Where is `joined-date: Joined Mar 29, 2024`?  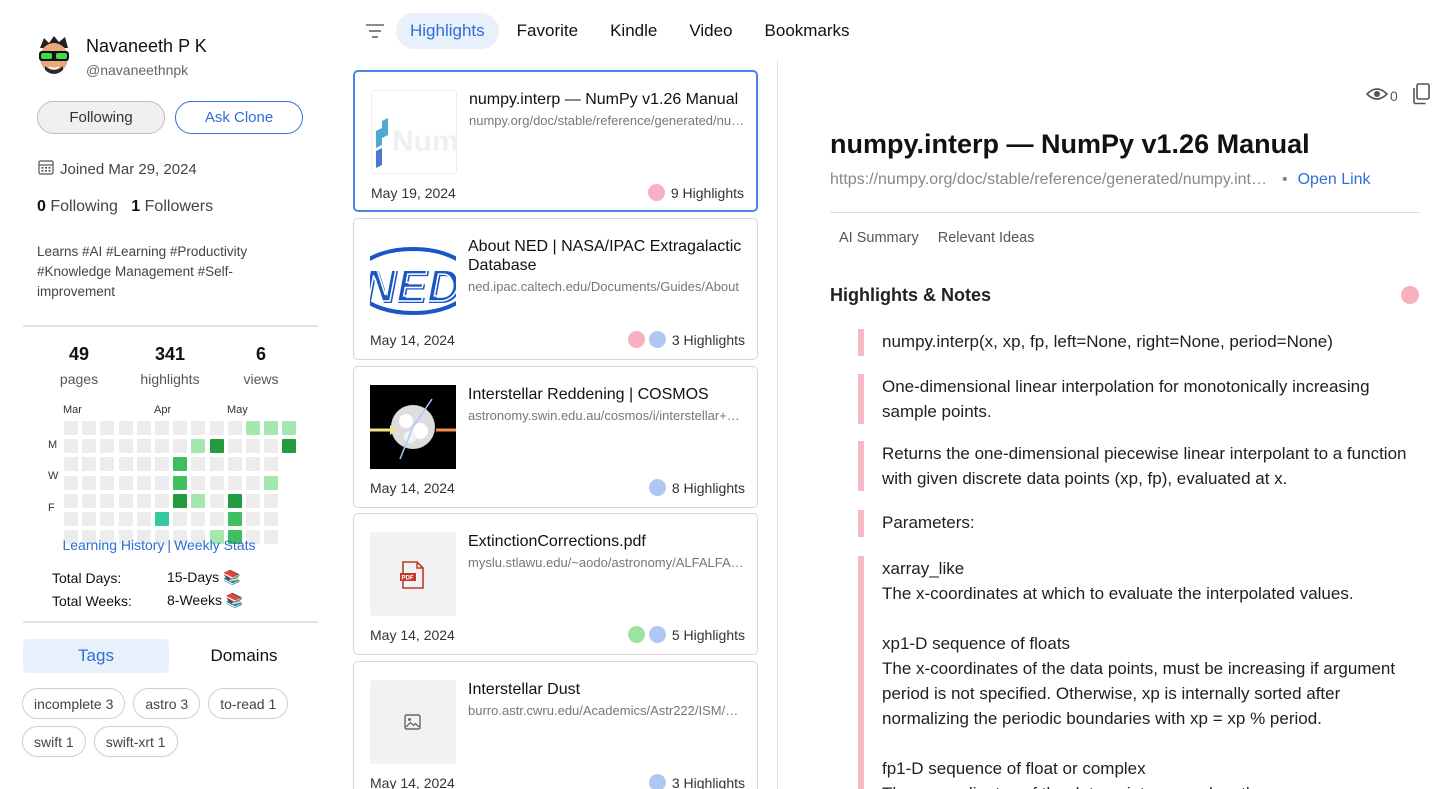
joined-date: Joined Mar 29, 2024 is located at coordinates (117, 169).